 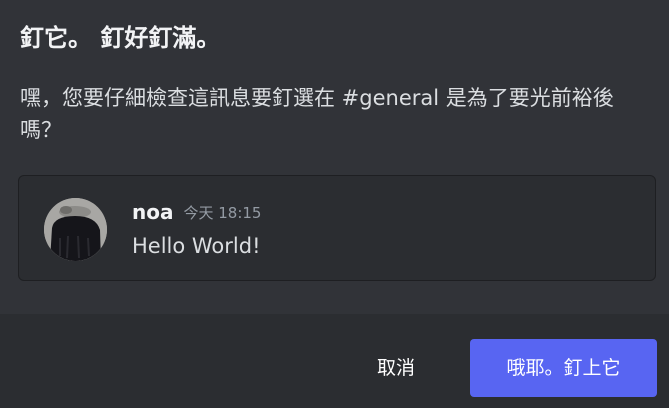 What do you see at coordinates (563, 368) in the screenshot?
I see `confirm-pin-button: 哦耶。釘上它` at bounding box center [563, 368].